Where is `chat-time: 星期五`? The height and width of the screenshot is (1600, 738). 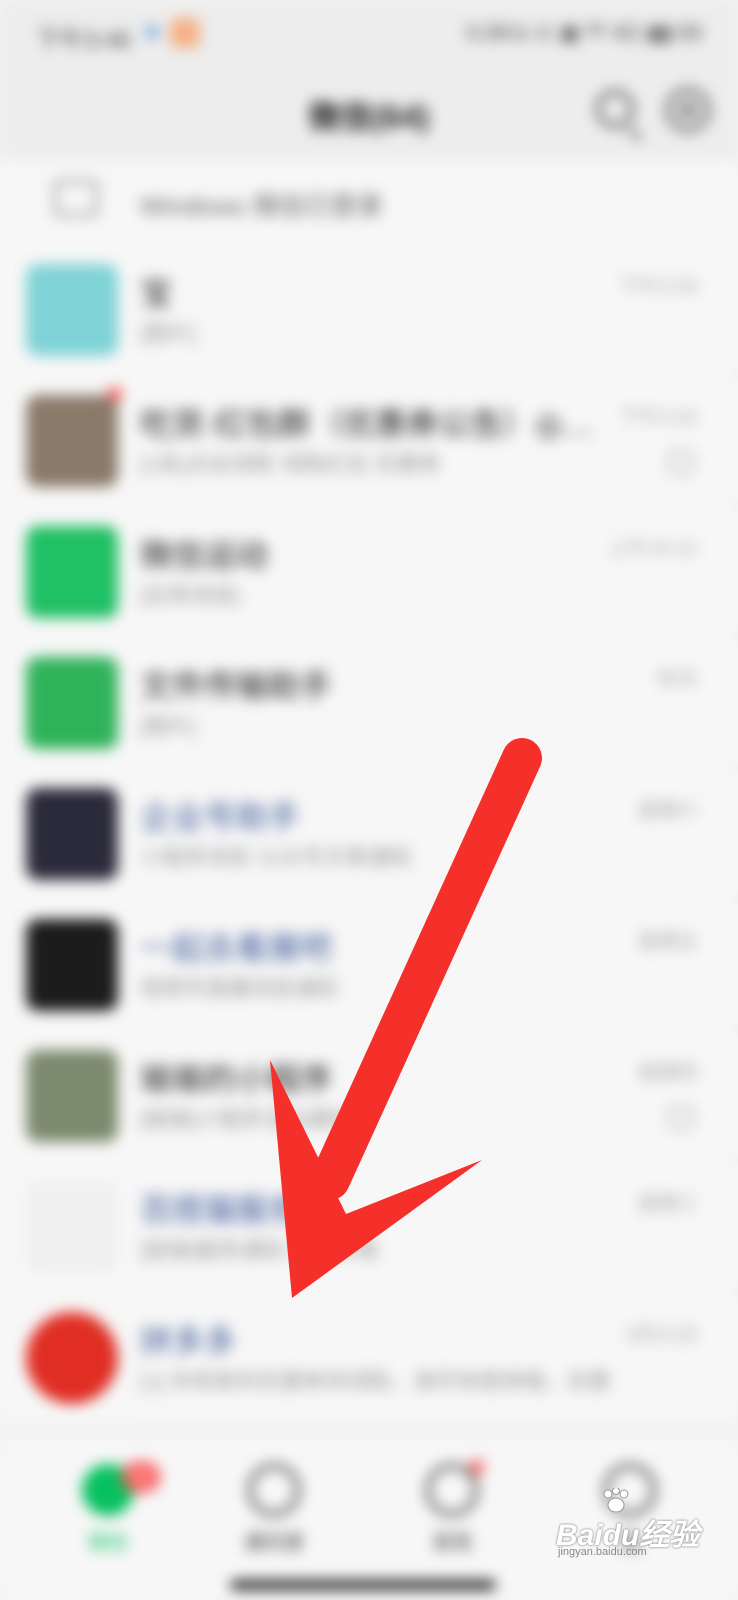
chat-time: 星期五 is located at coordinates (668, 942).